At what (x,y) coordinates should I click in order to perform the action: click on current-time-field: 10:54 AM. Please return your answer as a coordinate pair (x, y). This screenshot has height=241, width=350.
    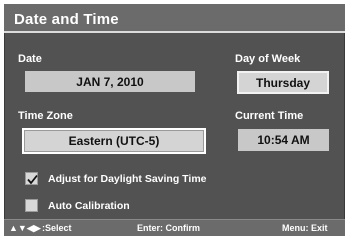
    Looking at the image, I should click on (283, 140).